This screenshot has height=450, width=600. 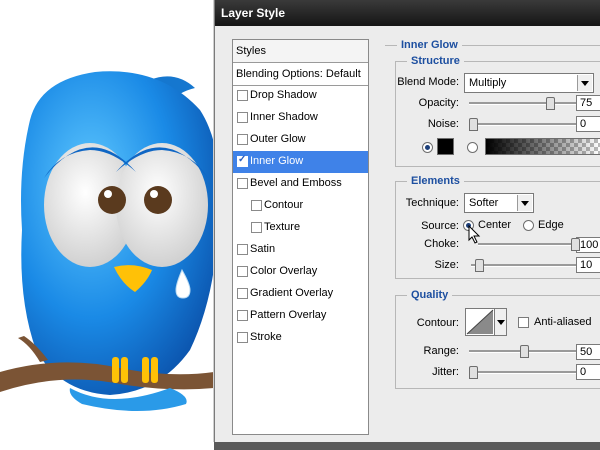 I want to click on opacity-label: Opacity:, so click(x=438, y=103).